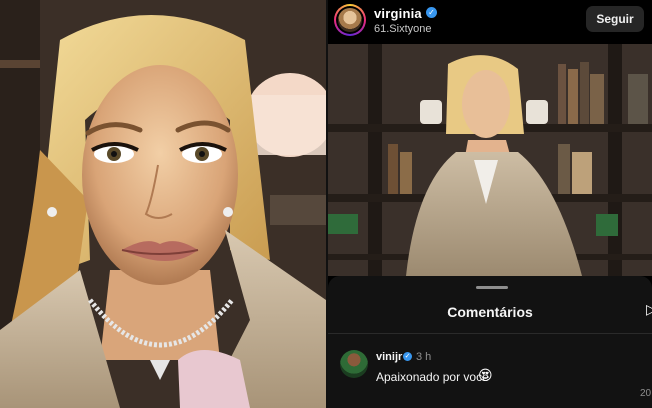 Image resolution: width=652 pixels, height=408 pixels. Describe the element at coordinates (490, 22) in the screenshot. I see `post-header: virginia ✓ 61.Sixtyone Seguir` at that location.